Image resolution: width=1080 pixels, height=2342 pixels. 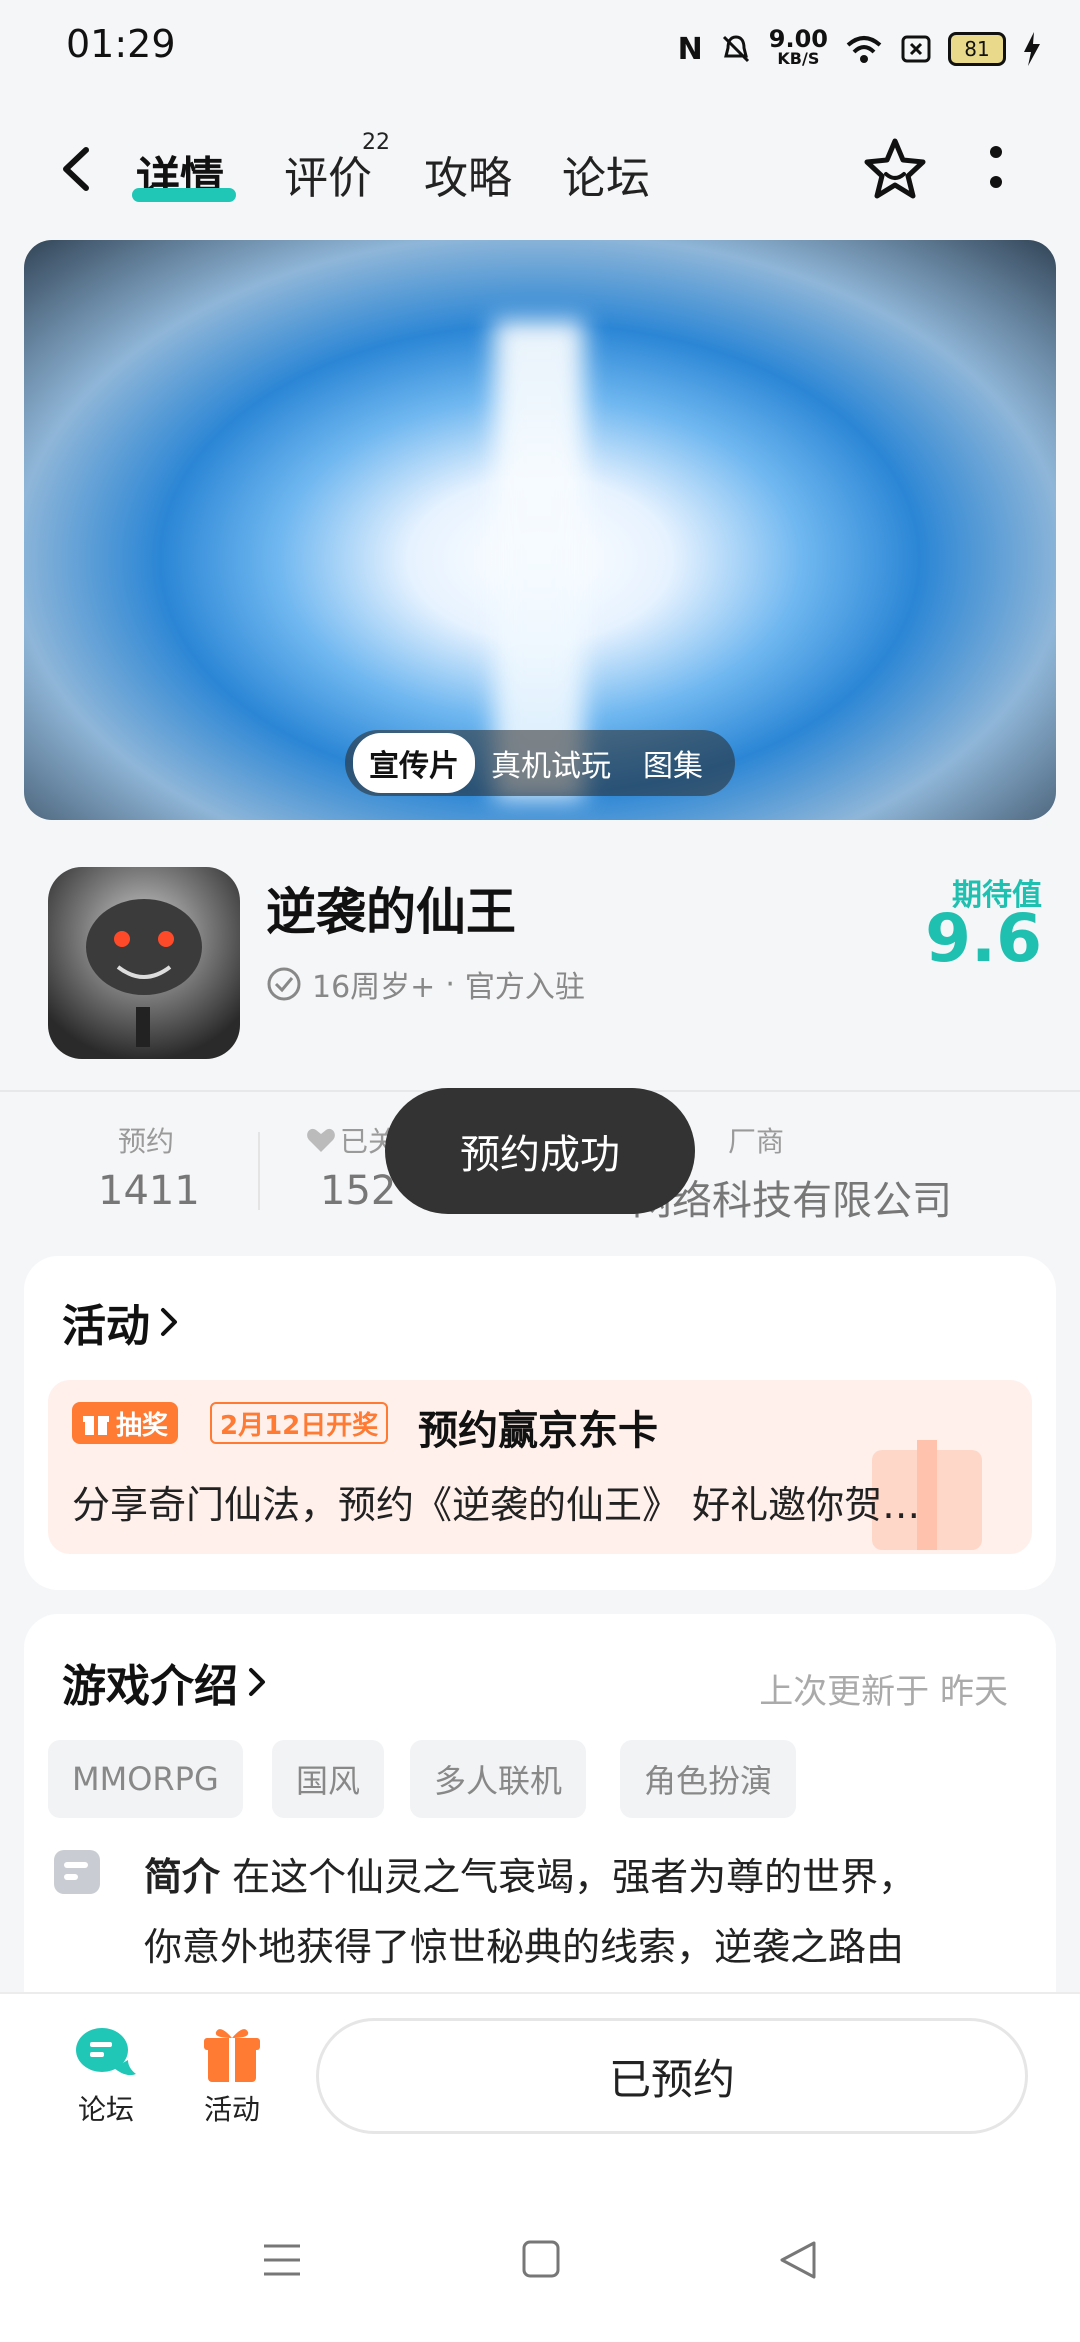 What do you see at coordinates (414, 763) in the screenshot?
I see `segment-trailer: 宣传片` at bounding box center [414, 763].